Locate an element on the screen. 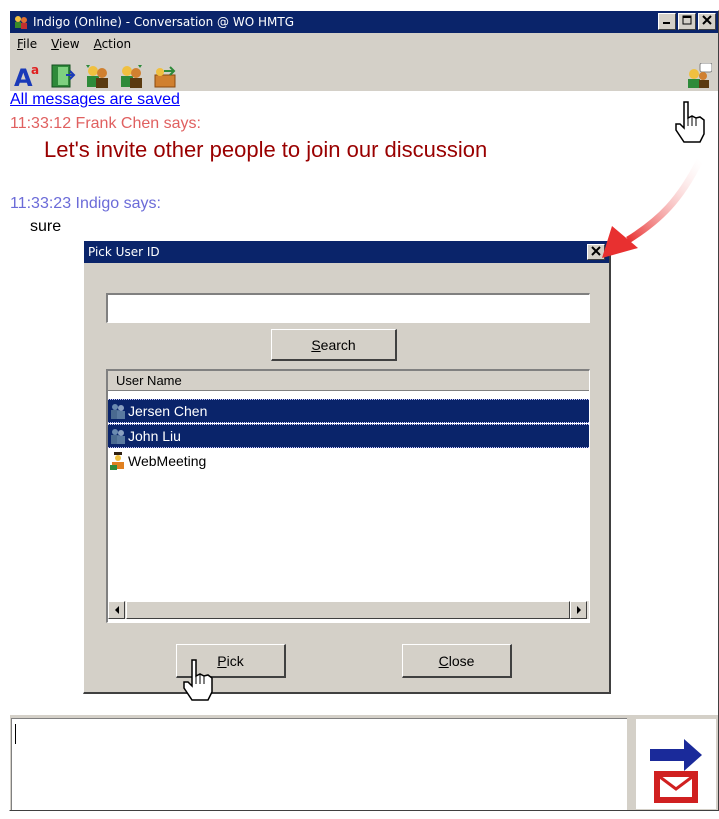 Image resolution: width=719 pixels, height=819 pixels. user-name: John Liu is located at coordinates (154, 436).